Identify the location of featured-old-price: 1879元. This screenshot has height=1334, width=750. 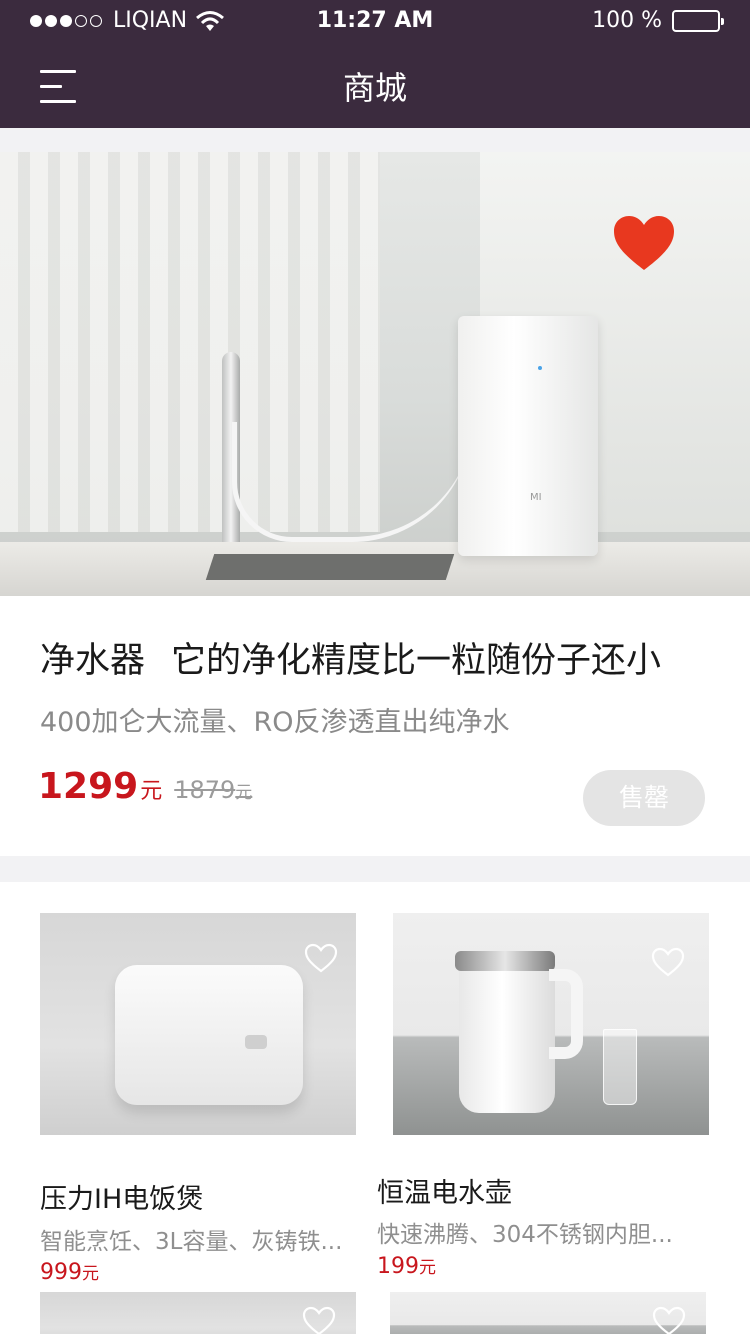
(213, 790).